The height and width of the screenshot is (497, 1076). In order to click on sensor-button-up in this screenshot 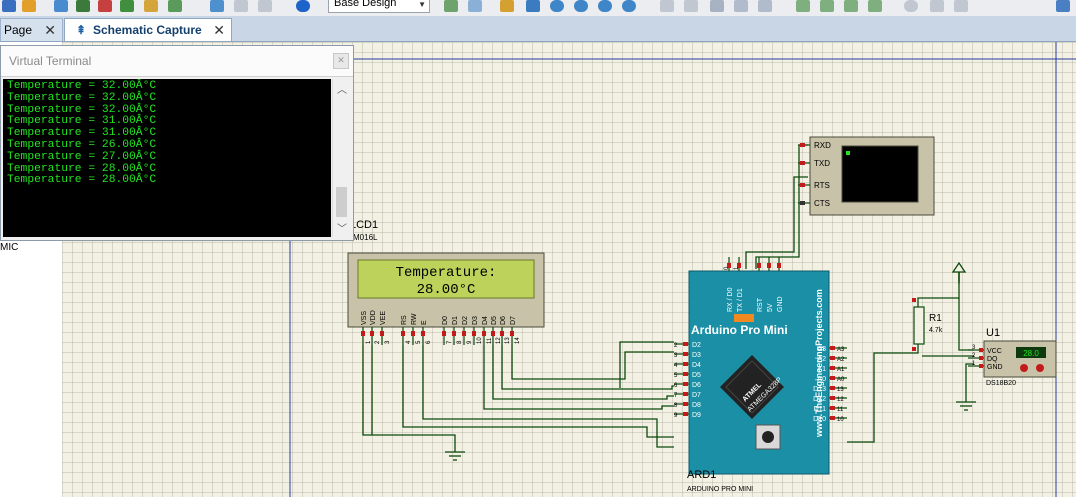, I will do `click(1040, 368)`.